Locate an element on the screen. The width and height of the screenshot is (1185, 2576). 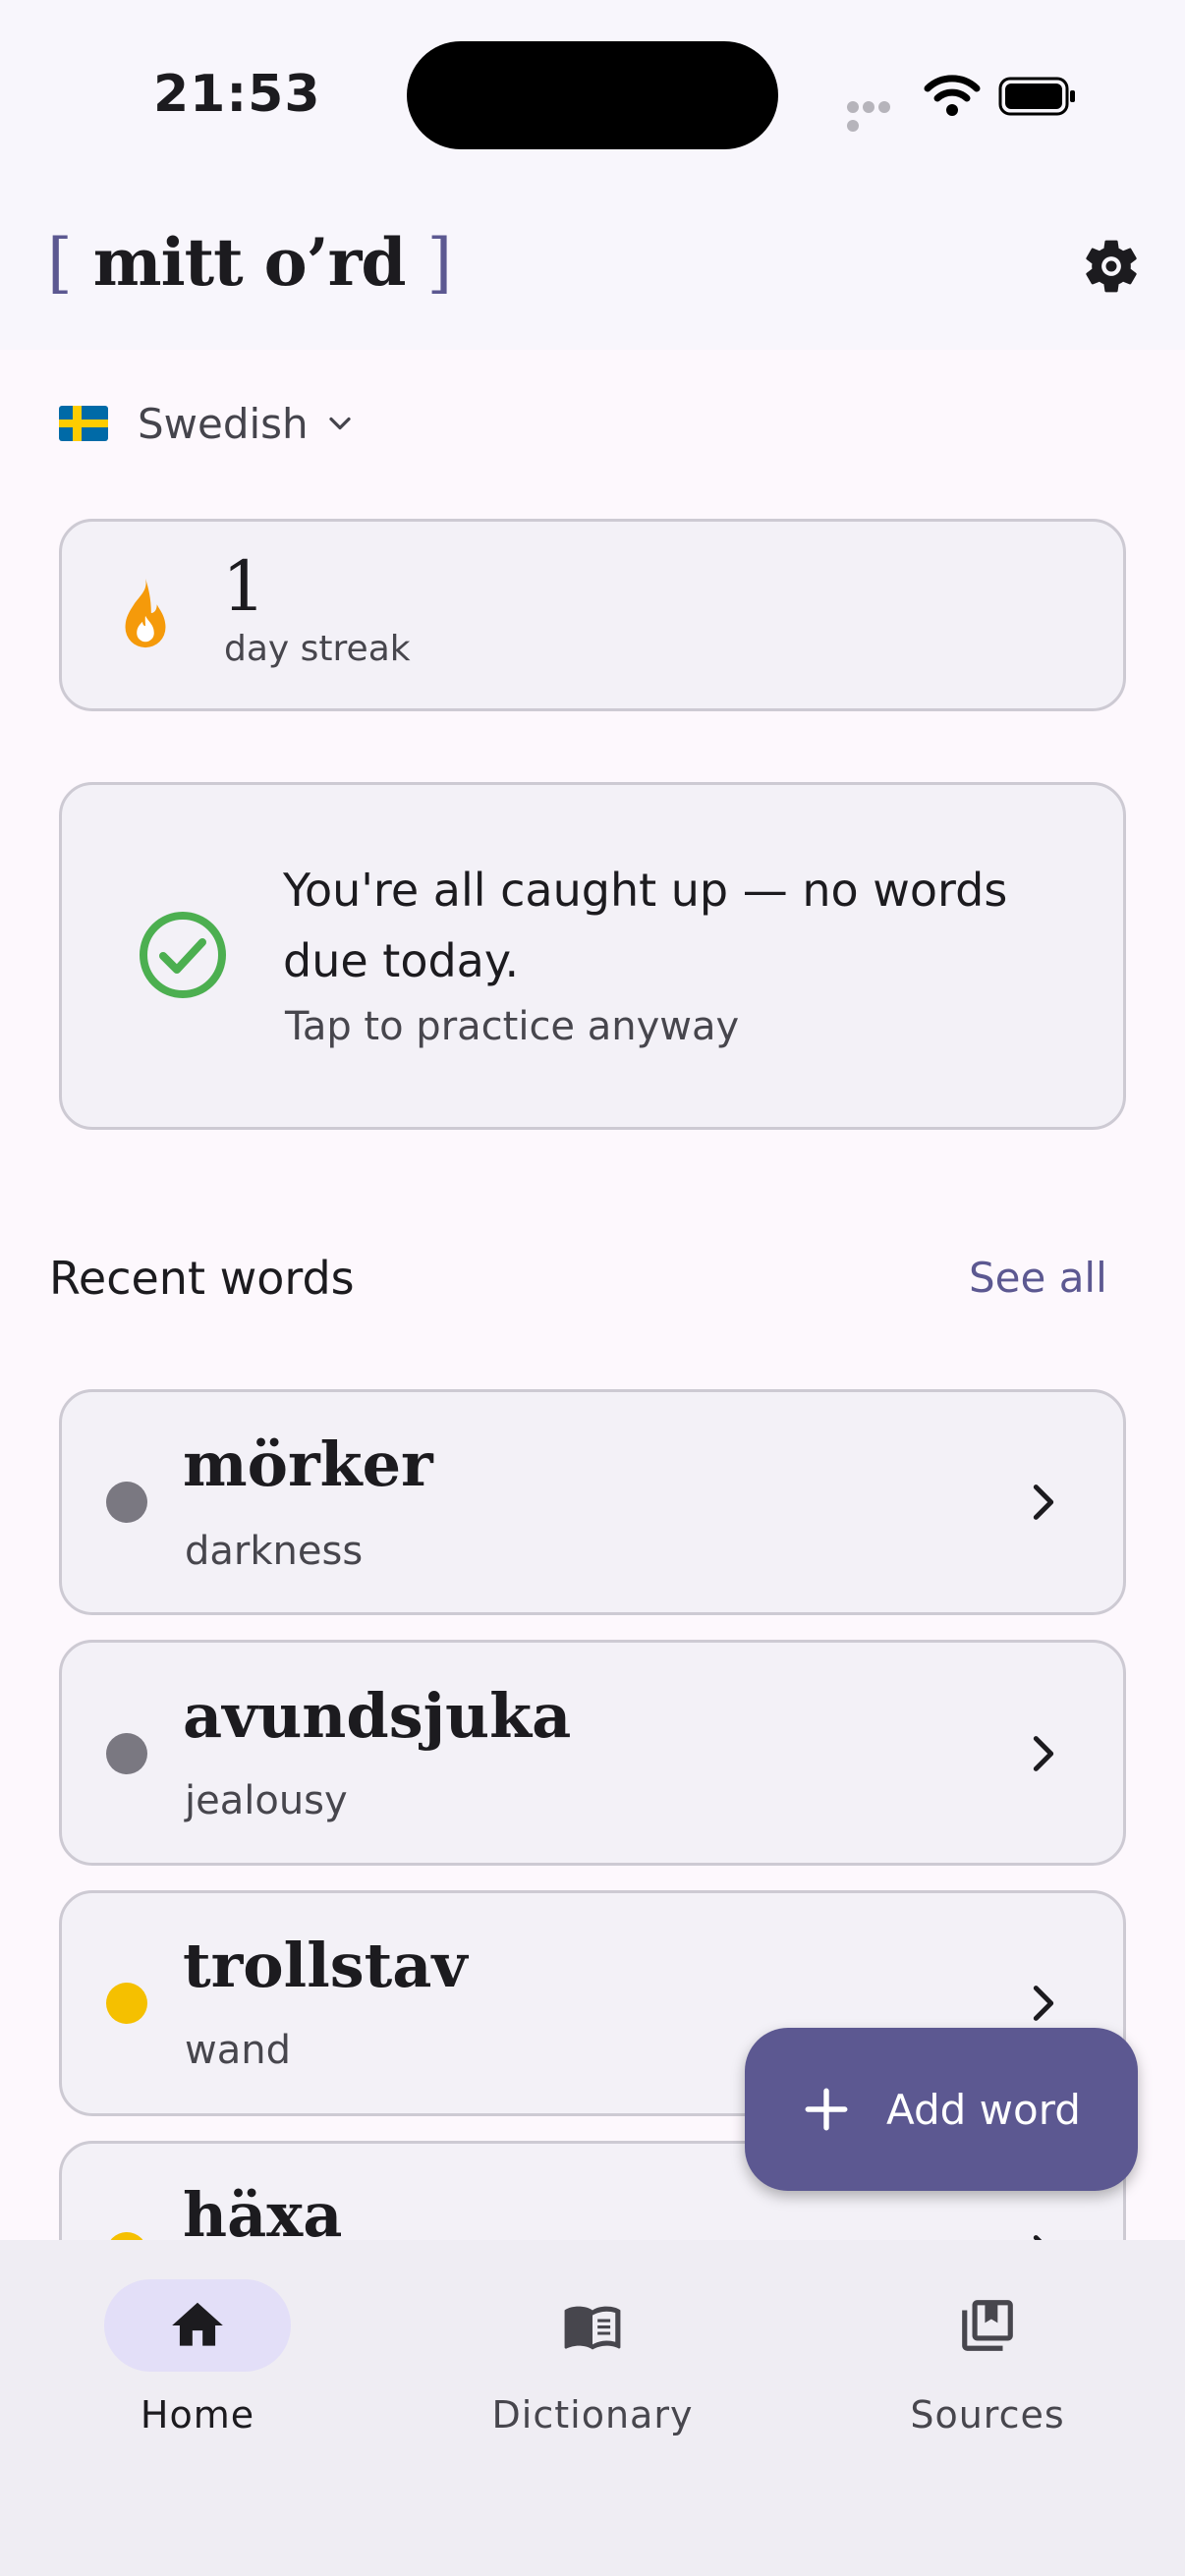
nav-item-dictionary: Dictionary is located at coordinates (592, 2357).